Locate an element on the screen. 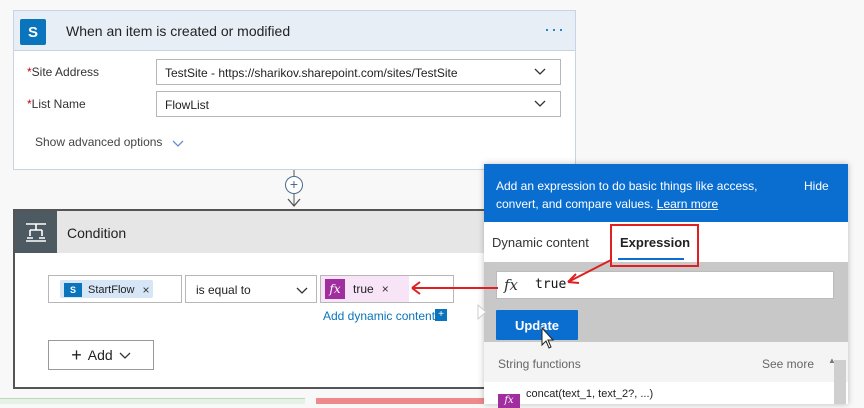 The width and height of the screenshot is (864, 408). add-dynamic-content-icon: + is located at coordinates (441, 315).